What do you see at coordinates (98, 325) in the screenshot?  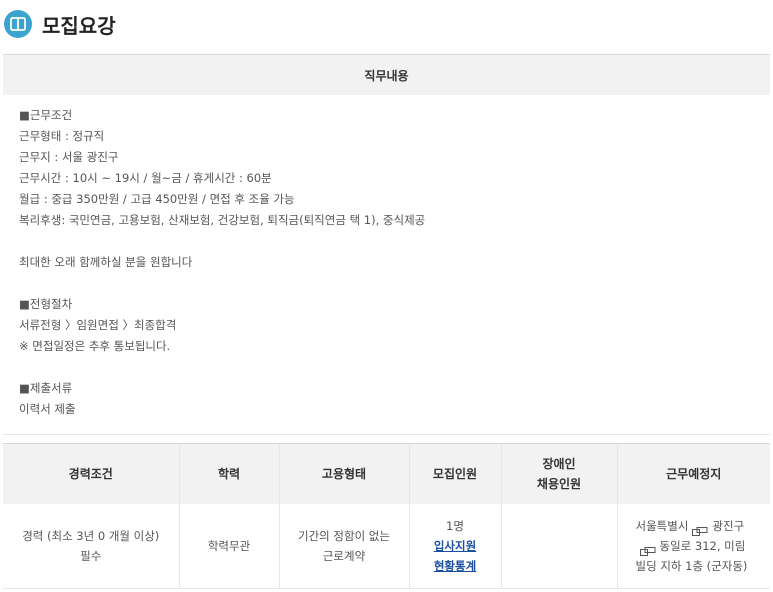 I see `job-line: 서류전형 〉임원면접 〉최종합격` at bounding box center [98, 325].